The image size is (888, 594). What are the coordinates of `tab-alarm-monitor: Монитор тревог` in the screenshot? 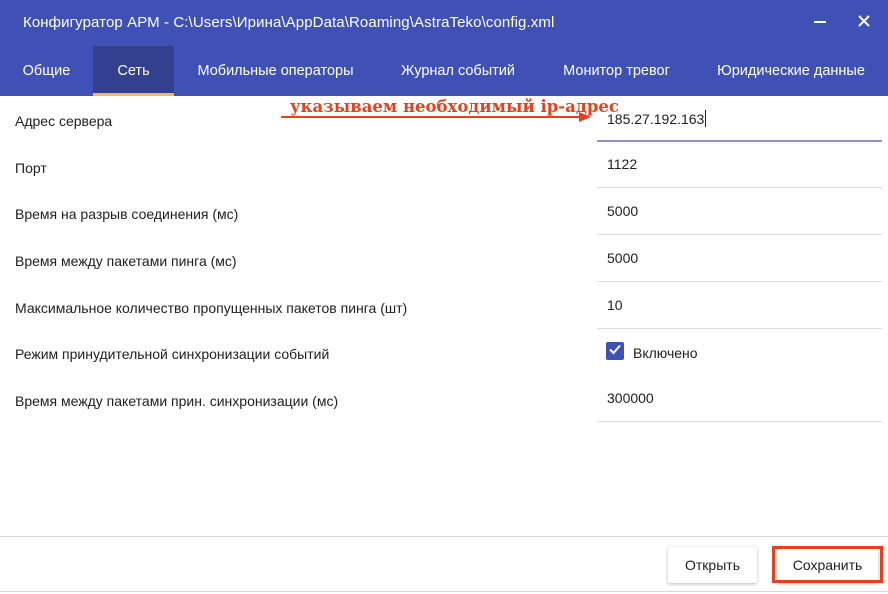 It's located at (616, 71).